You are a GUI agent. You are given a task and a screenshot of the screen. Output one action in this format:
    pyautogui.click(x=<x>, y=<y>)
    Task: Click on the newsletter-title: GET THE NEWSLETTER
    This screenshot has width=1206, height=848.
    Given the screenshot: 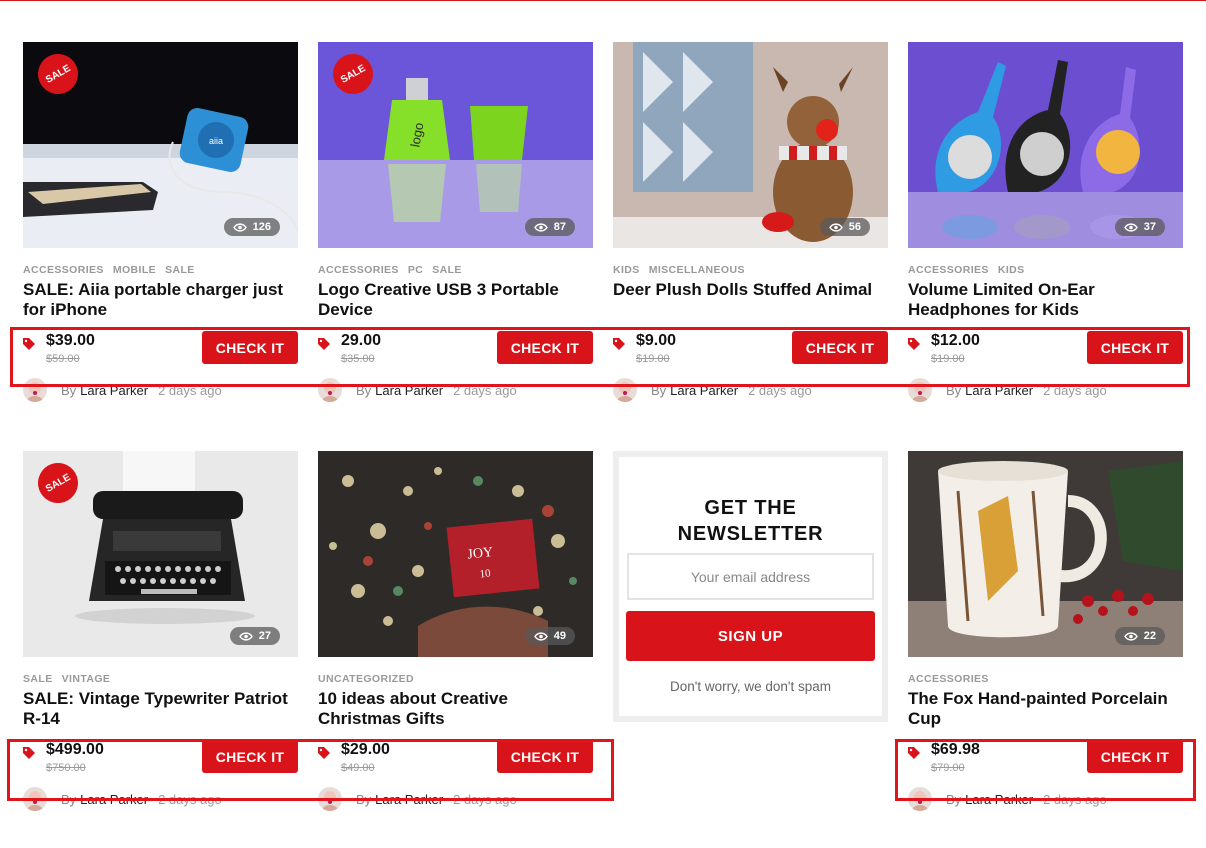 What is the action you would take?
    pyautogui.click(x=750, y=521)
    